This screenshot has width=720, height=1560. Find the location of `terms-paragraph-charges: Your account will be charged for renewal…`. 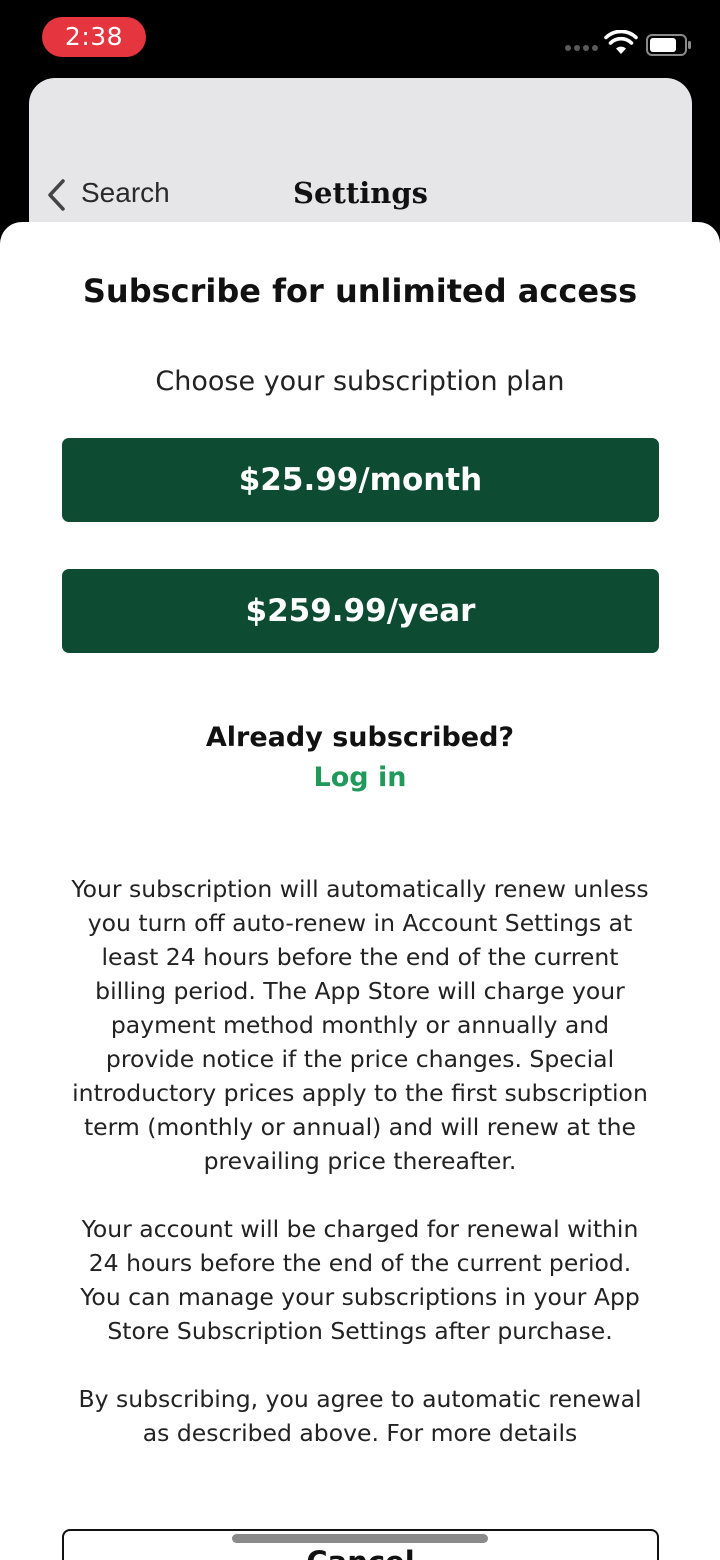

terms-paragraph-charges: Your account will be charged for renewal… is located at coordinates (360, 1280).